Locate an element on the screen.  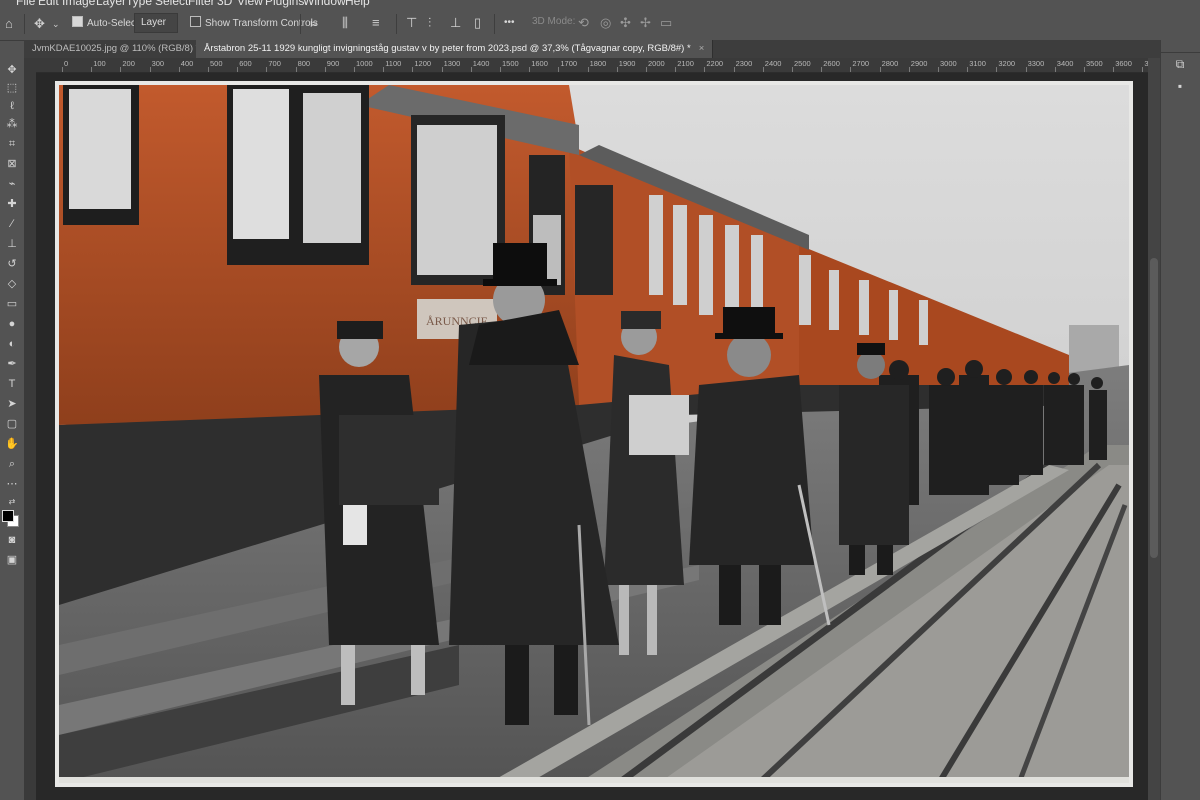
frame-tool-icon: ⊠ is located at coordinates (12, 164).